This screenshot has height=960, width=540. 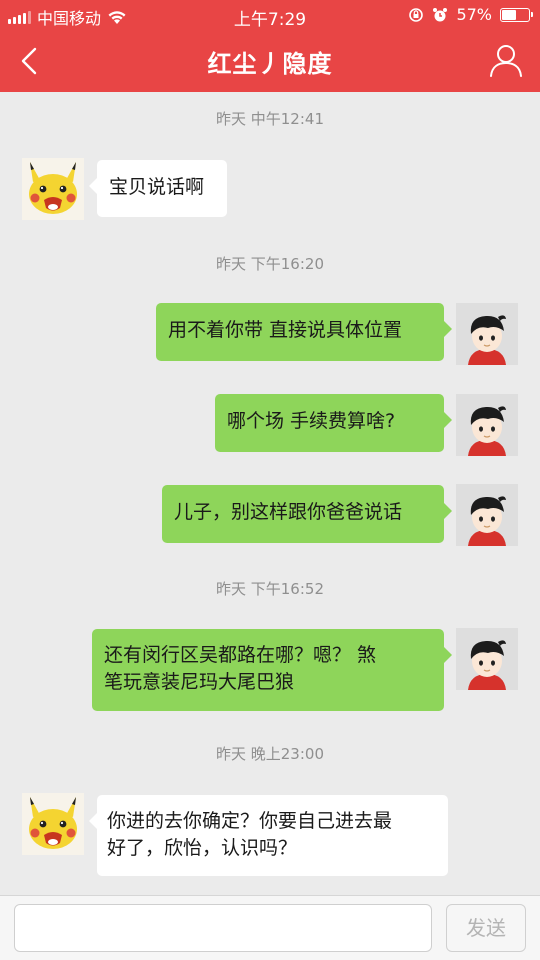 I want to click on message-text: 儿子，别这样跟你爸爸说话, so click(x=288, y=512).